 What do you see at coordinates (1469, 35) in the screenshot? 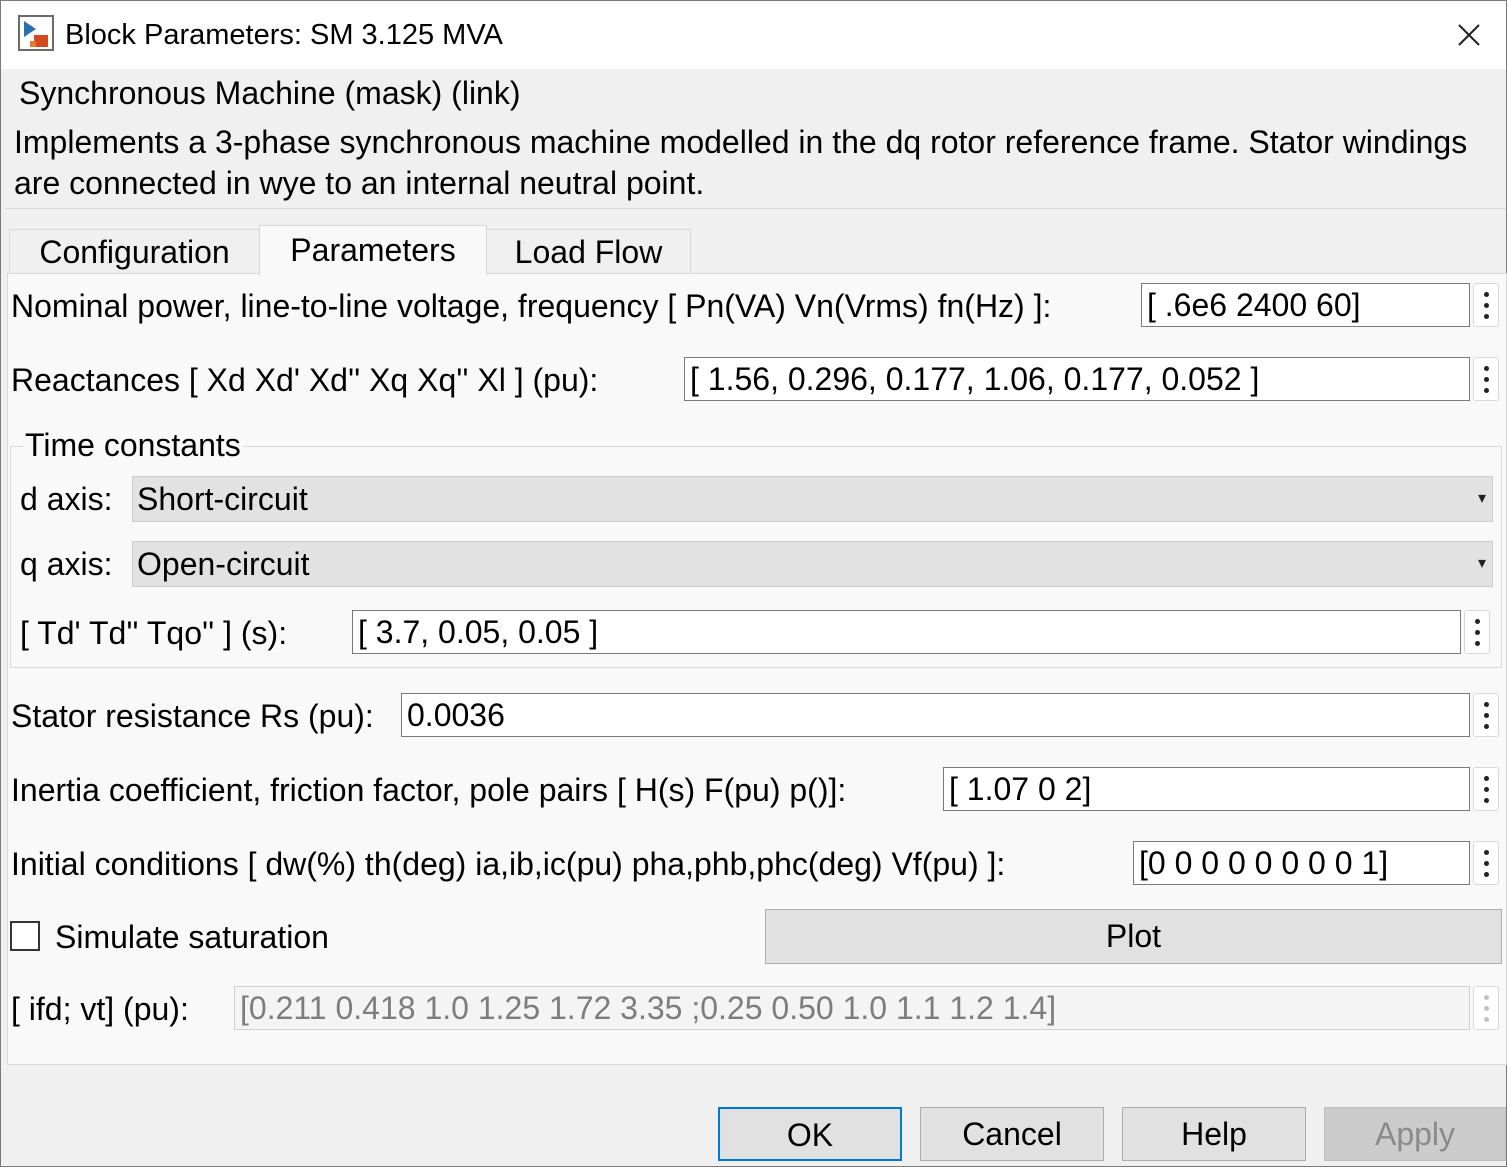
I see `close-icon` at bounding box center [1469, 35].